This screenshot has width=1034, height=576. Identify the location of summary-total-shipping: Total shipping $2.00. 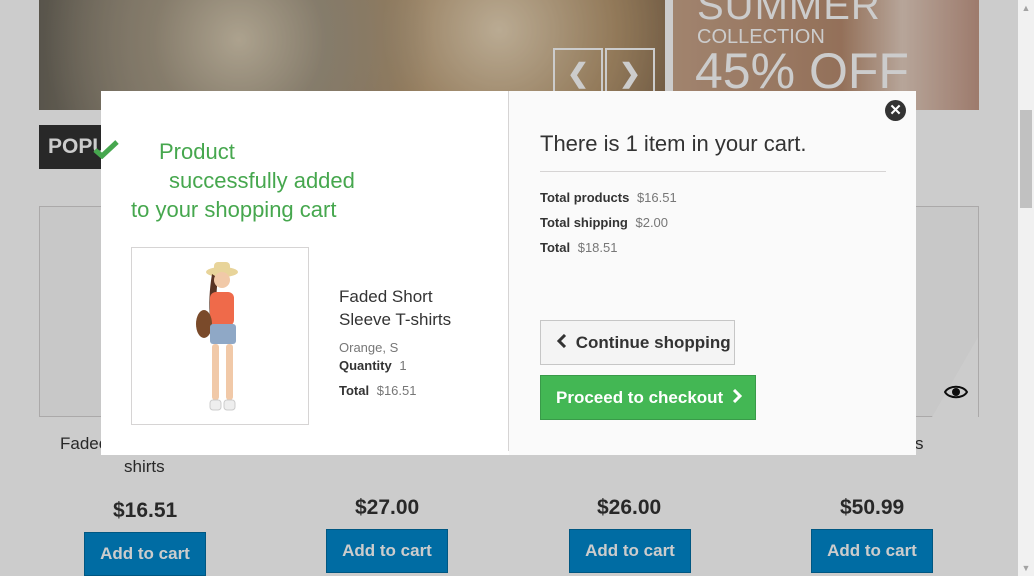
(604, 222).